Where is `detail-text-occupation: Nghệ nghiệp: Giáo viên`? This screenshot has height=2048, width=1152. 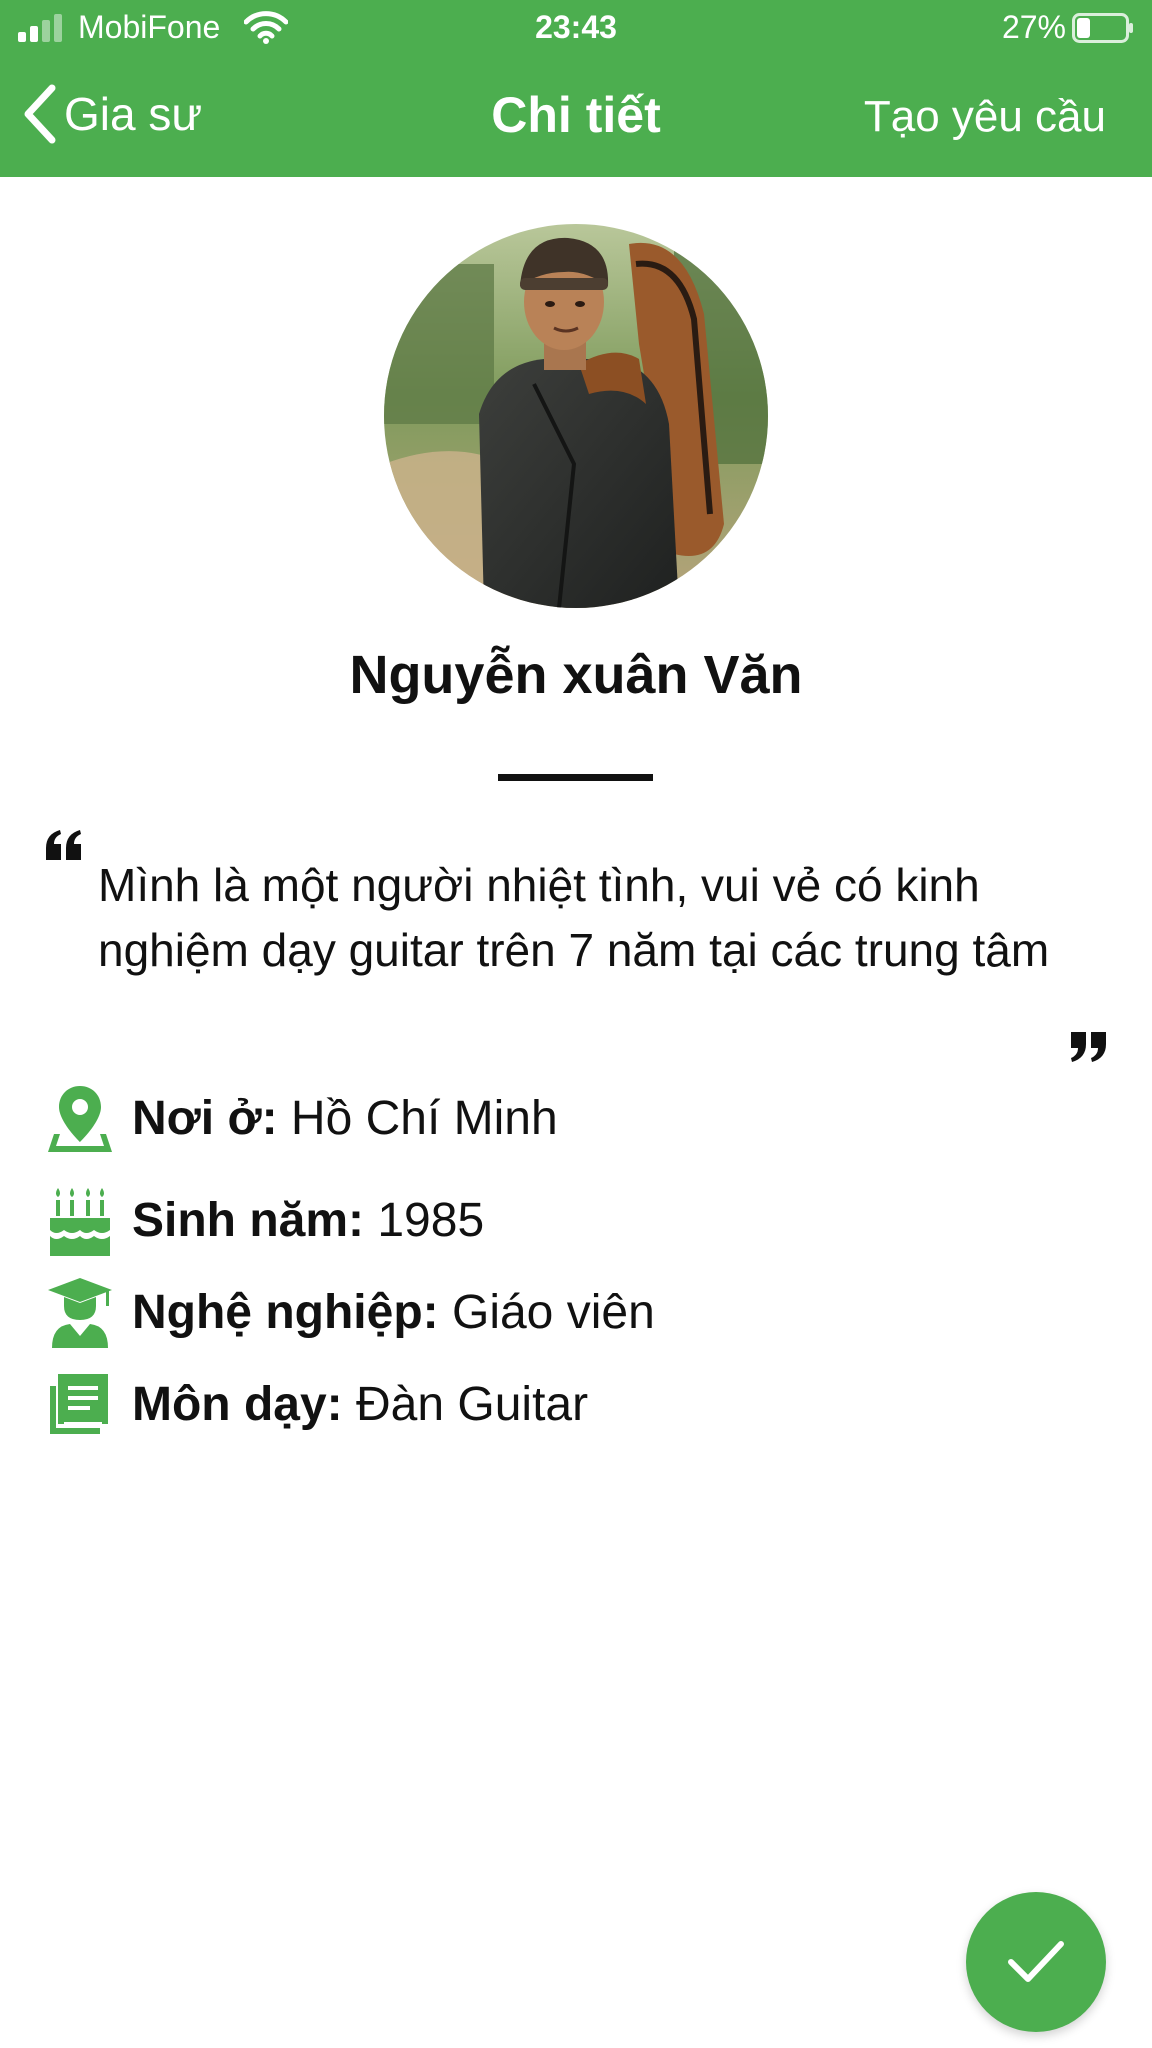
detail-text-occupation: Nghệ nghiệp: Giáo viên is located at coordinates (393, 1312).